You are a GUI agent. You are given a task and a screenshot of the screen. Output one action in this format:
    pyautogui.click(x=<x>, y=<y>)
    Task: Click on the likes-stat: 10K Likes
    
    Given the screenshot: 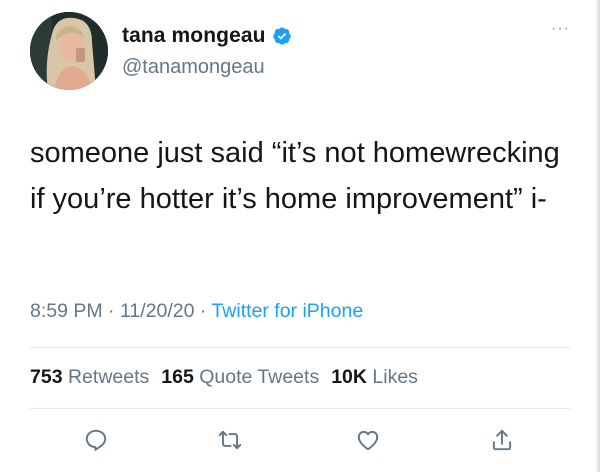 What is the action you would take?
    pyautogui.click(x=374, y=377)
    